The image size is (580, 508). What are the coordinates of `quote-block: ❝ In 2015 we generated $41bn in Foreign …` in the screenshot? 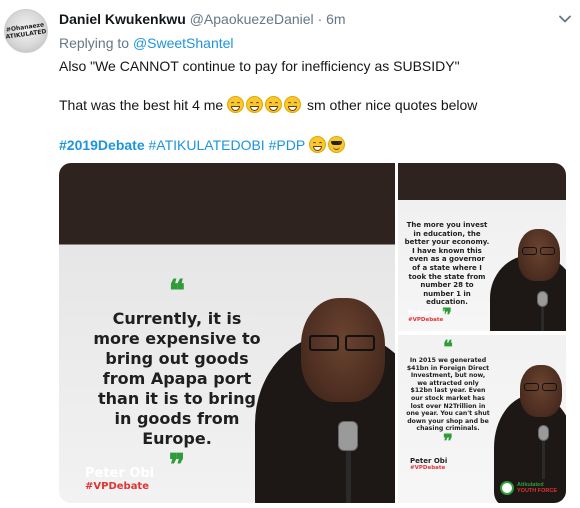 It's located at (448, 395).